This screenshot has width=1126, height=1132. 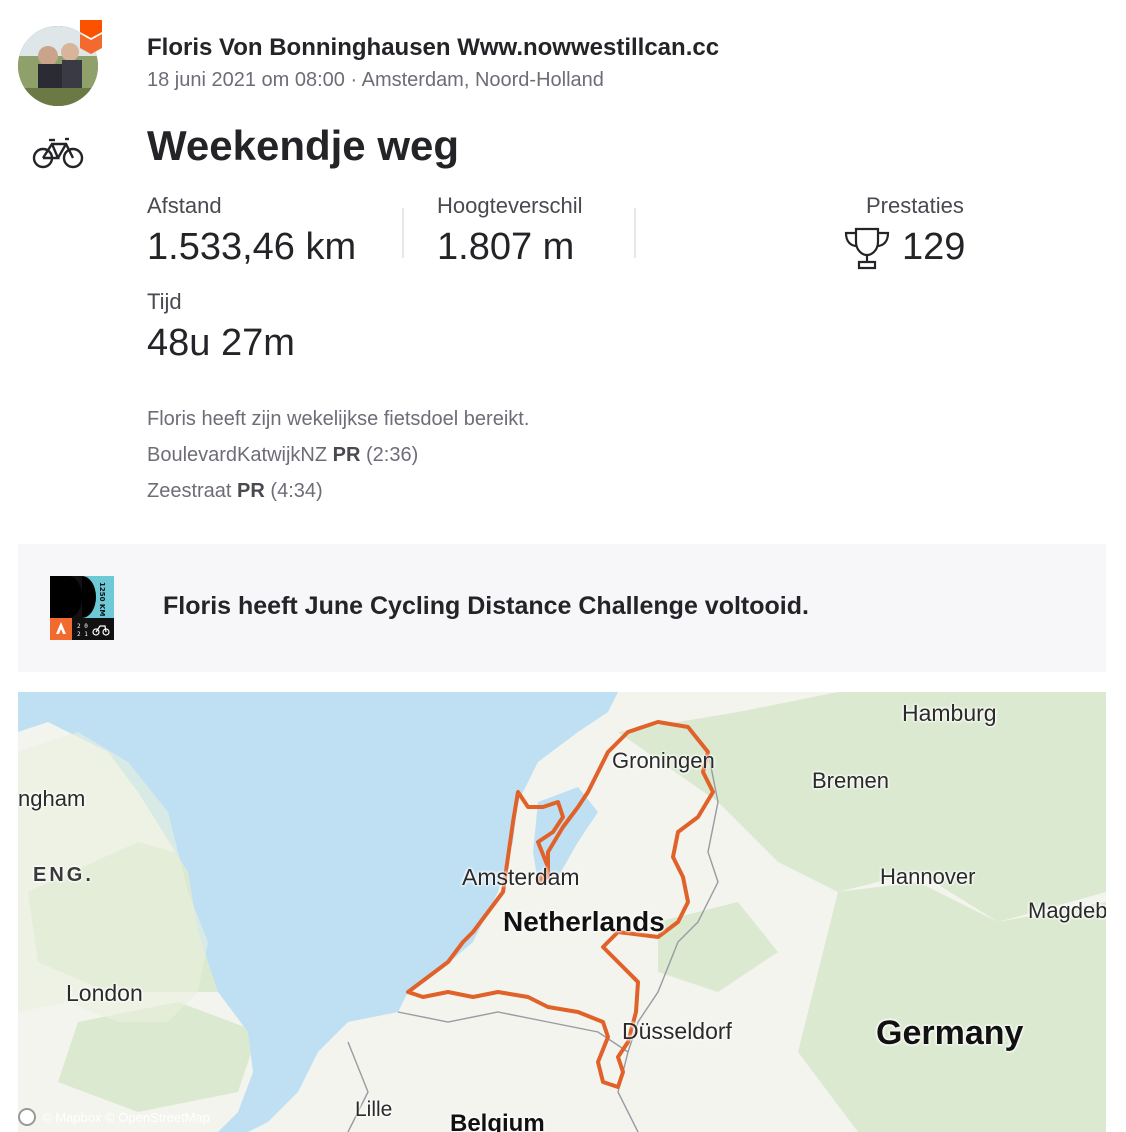 What do you see at coordinates (506, 247) in the screenshot?
I see `elevation-value: 1.807 m` at bounding box center [506, 247].